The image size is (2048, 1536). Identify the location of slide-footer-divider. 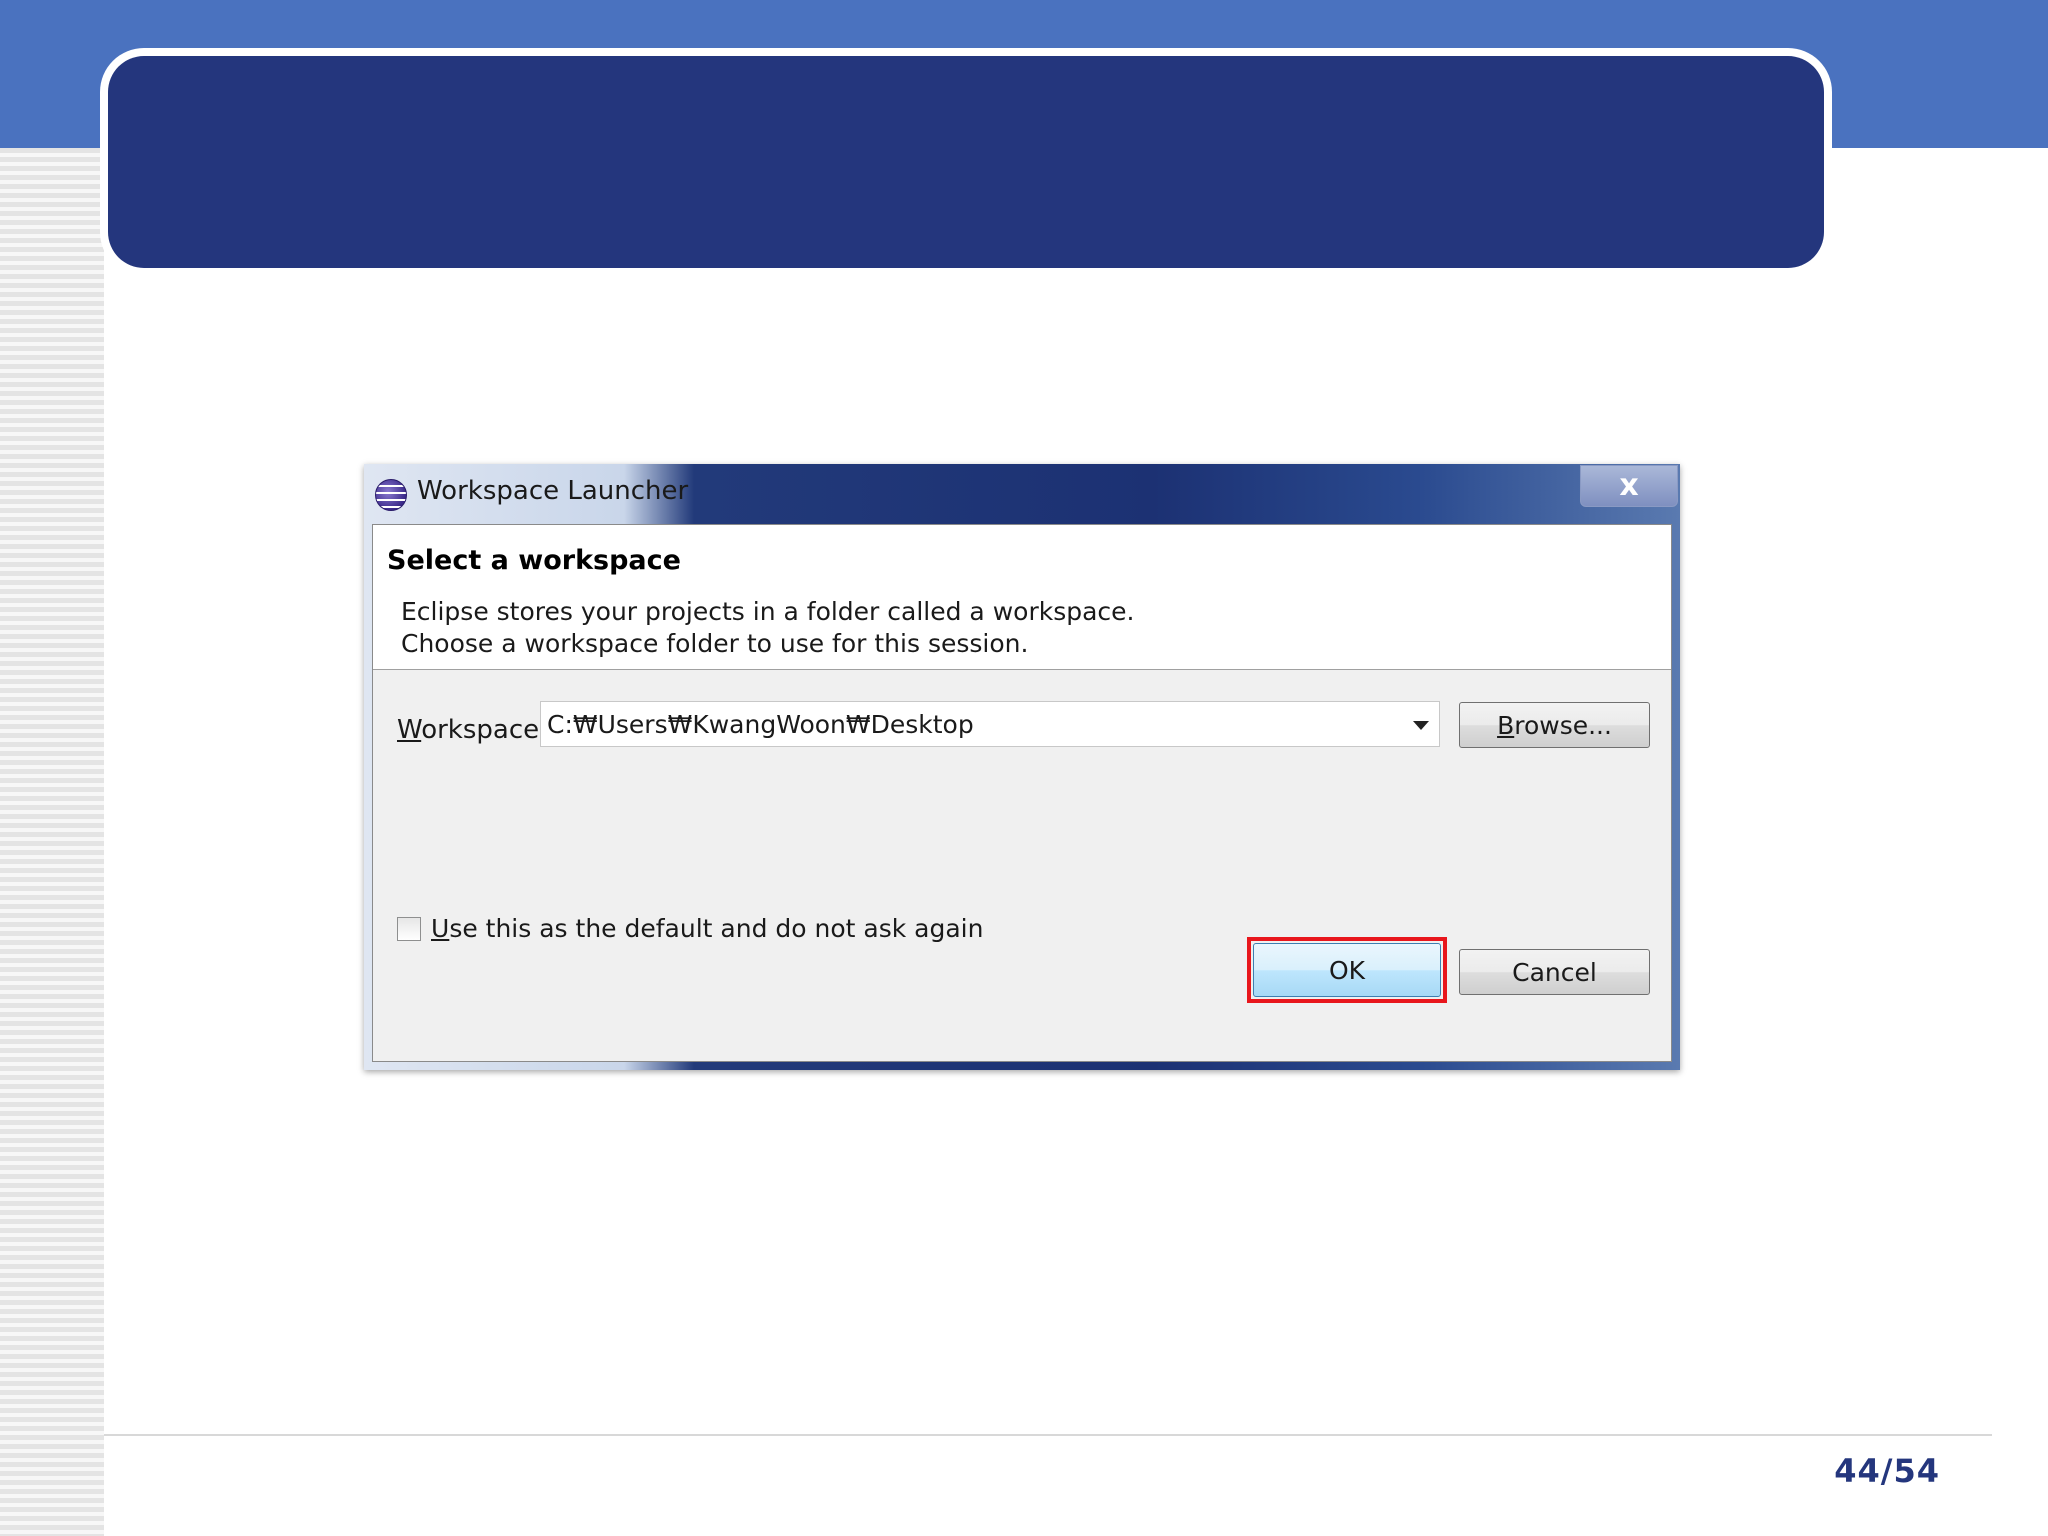
(1048, 1435).